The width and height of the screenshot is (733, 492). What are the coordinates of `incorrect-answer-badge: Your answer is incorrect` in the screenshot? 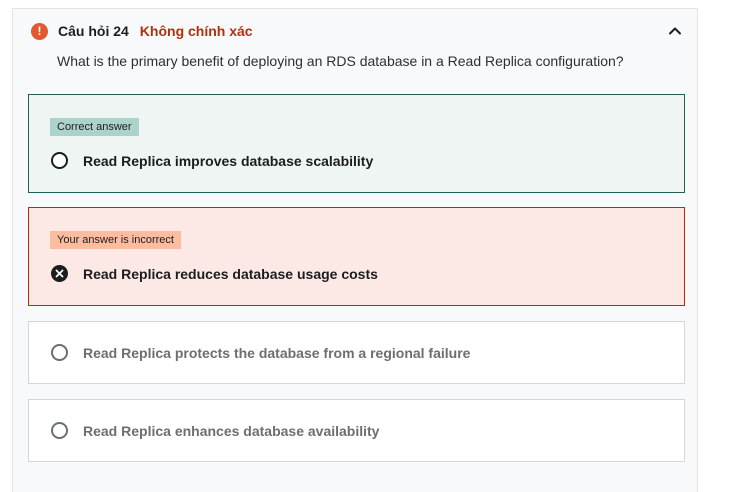 It's located at (115, 240).